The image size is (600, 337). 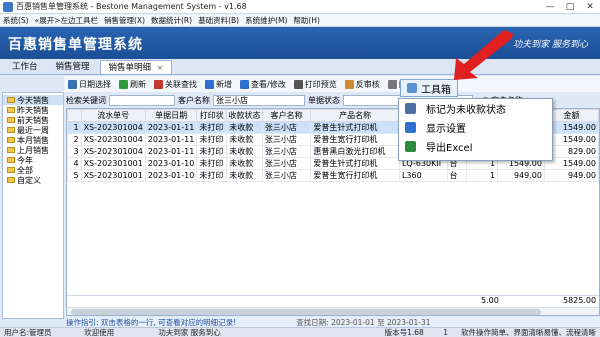 I want to click on toolbar-button-5: 打印预览, so click(x=315, y=84).